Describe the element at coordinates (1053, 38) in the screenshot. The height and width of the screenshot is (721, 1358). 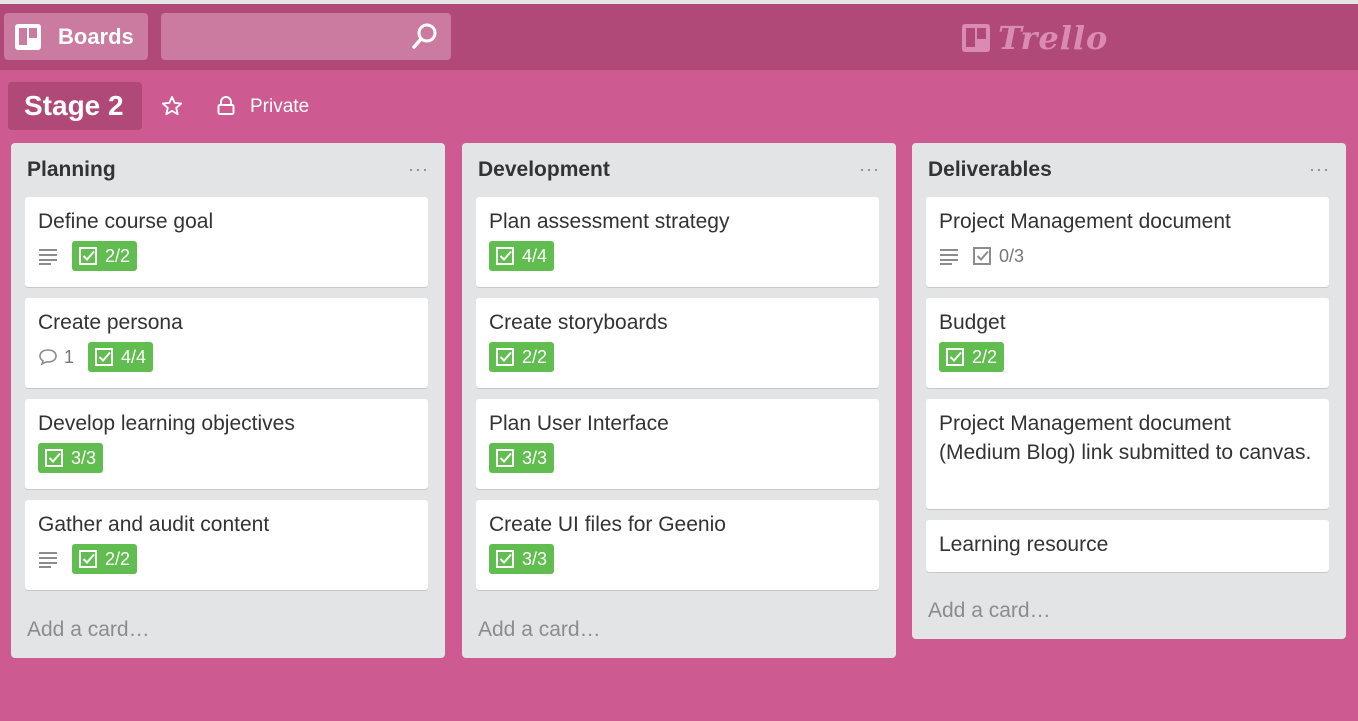
I see `trello-logo-text: Trello` at that location.